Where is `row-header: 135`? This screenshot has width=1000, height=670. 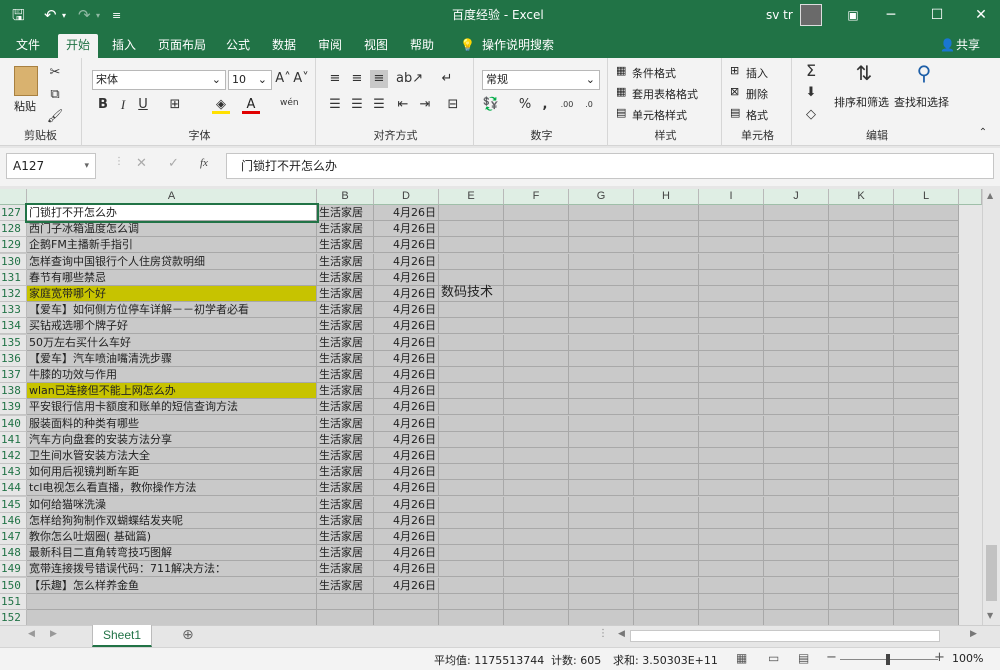 row-header: 135 is located at coordinates (13, 342).